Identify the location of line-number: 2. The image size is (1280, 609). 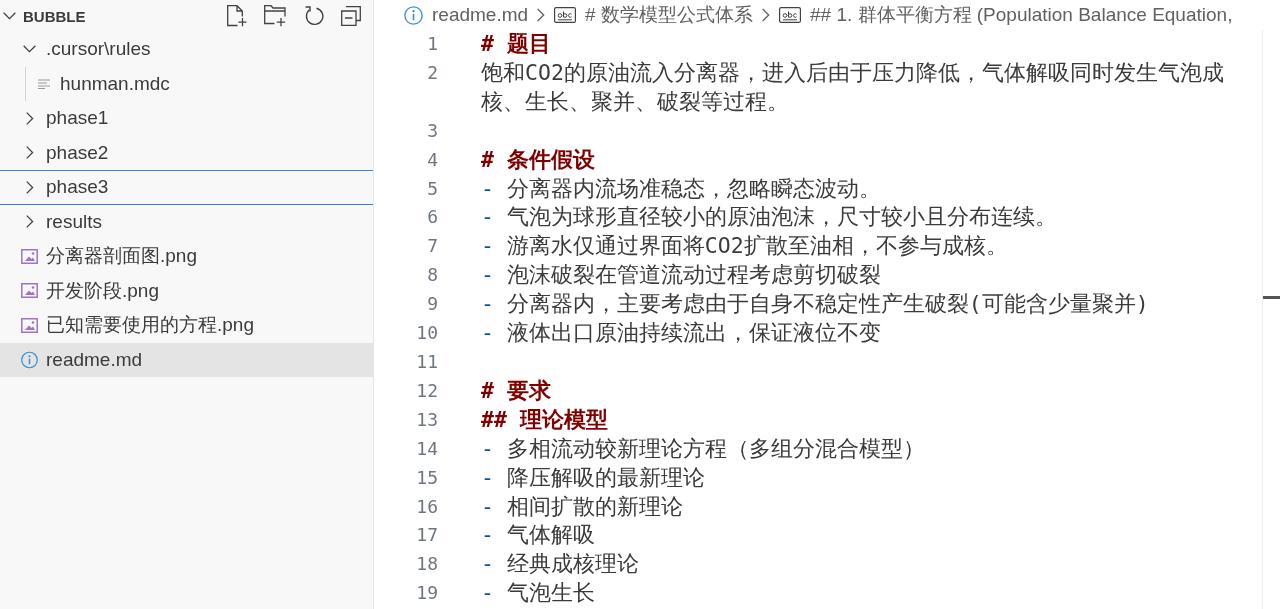
(432, 72).